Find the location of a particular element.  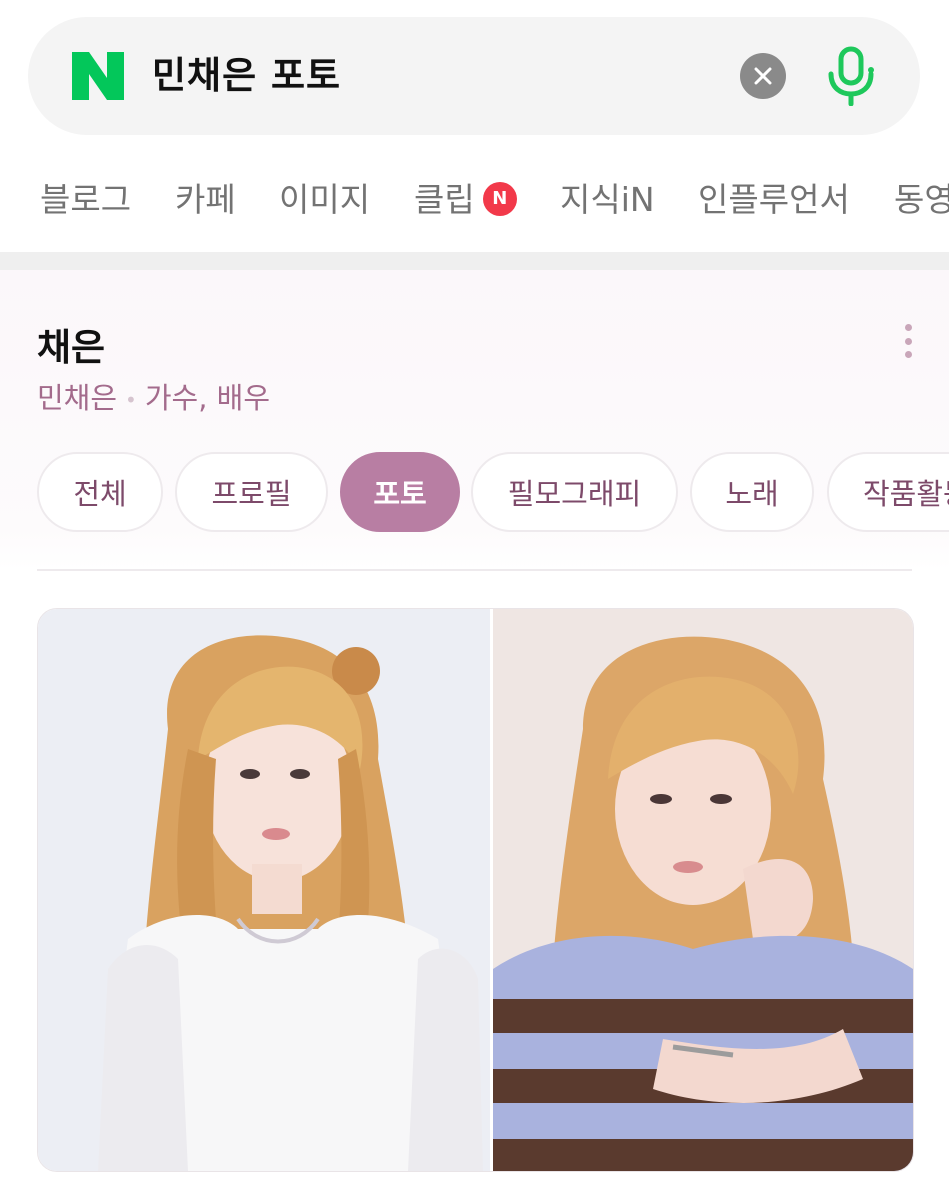

person-real-name: 민채은 is located at coordinates (77, 398).